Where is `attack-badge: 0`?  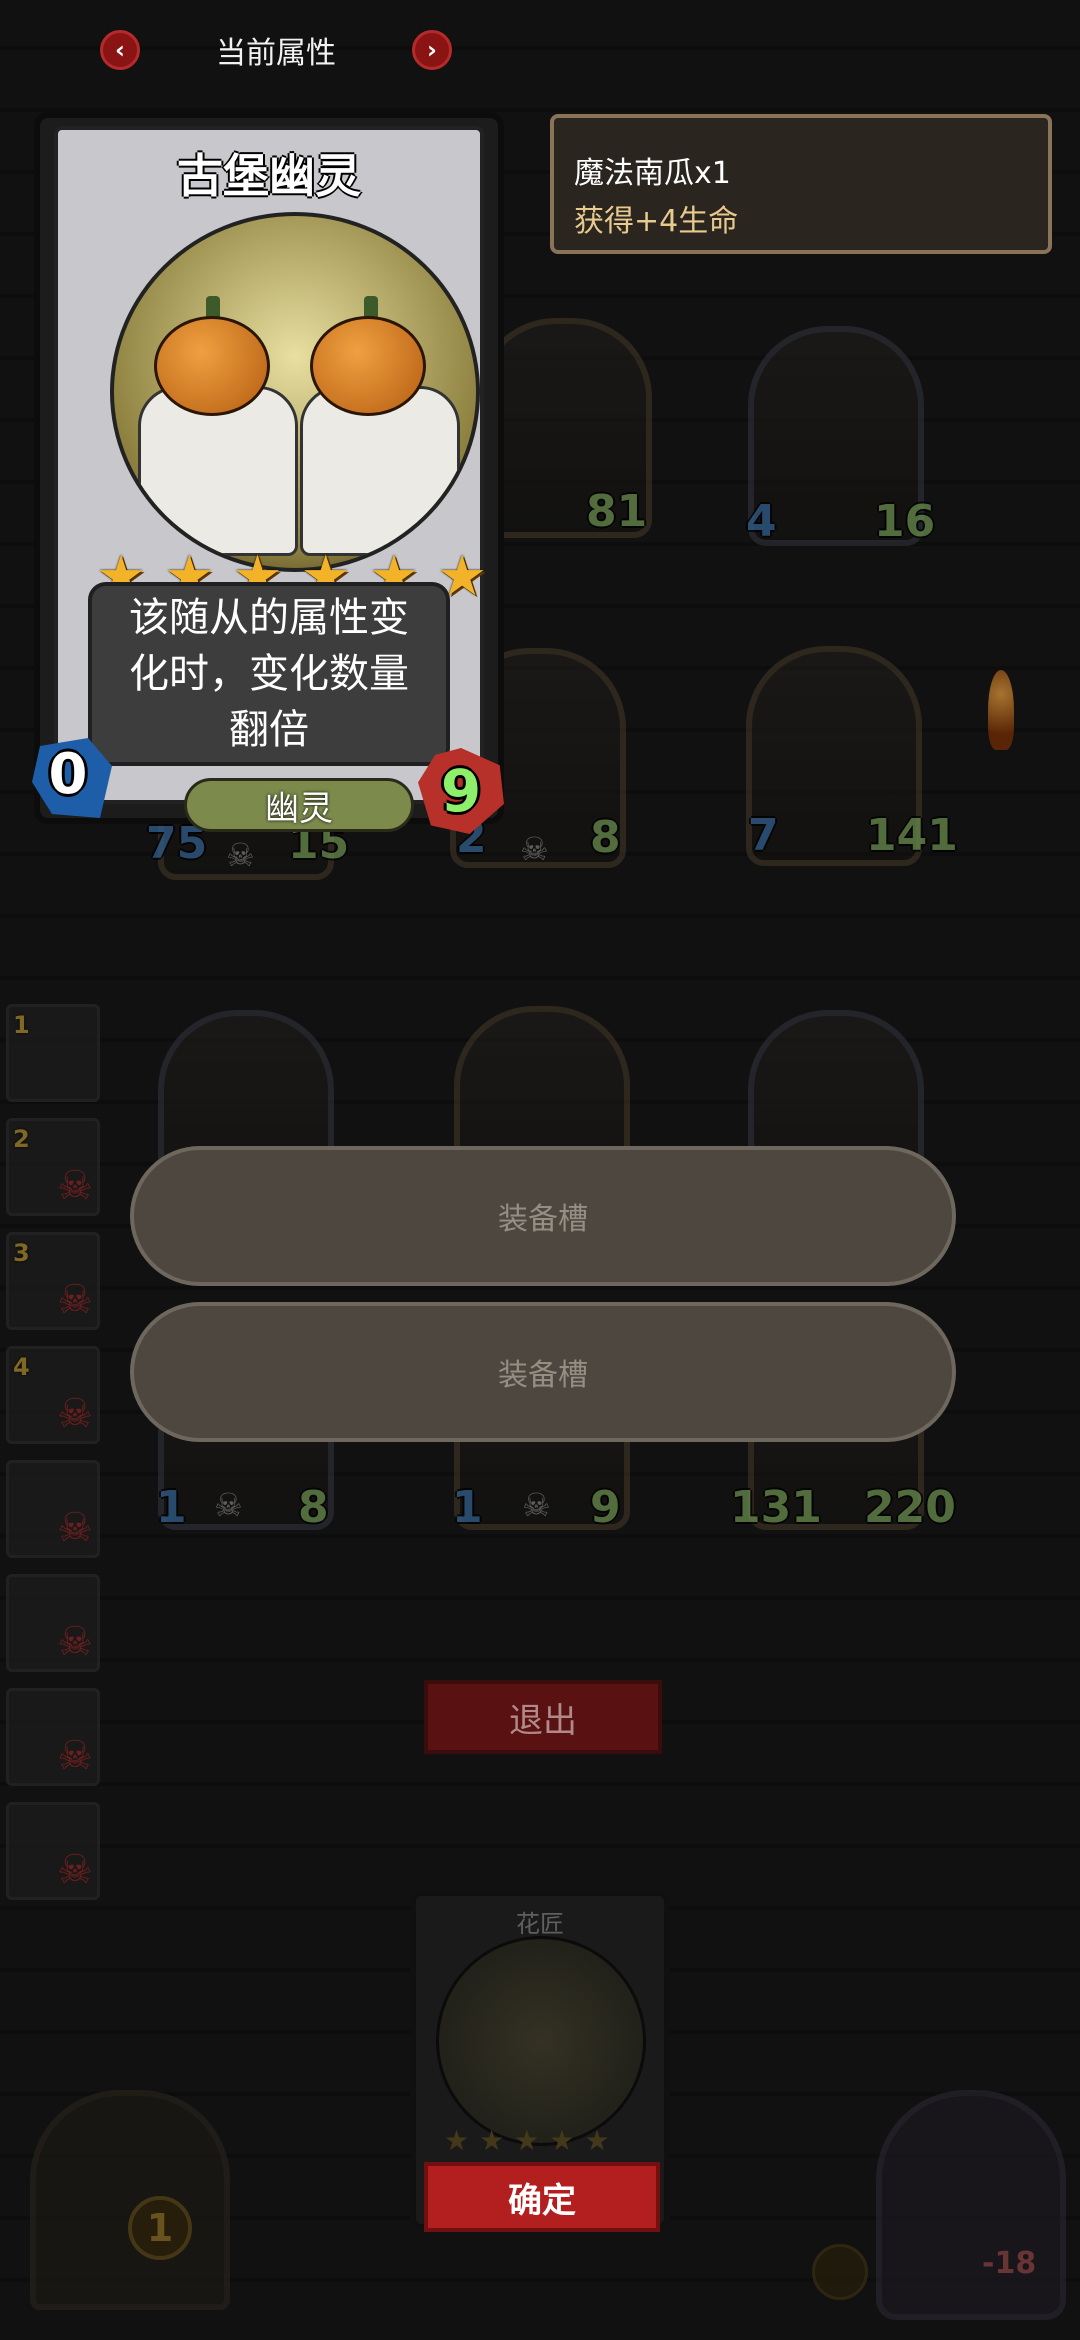 attack-badge: 0 is located at coordinates (72, 778).